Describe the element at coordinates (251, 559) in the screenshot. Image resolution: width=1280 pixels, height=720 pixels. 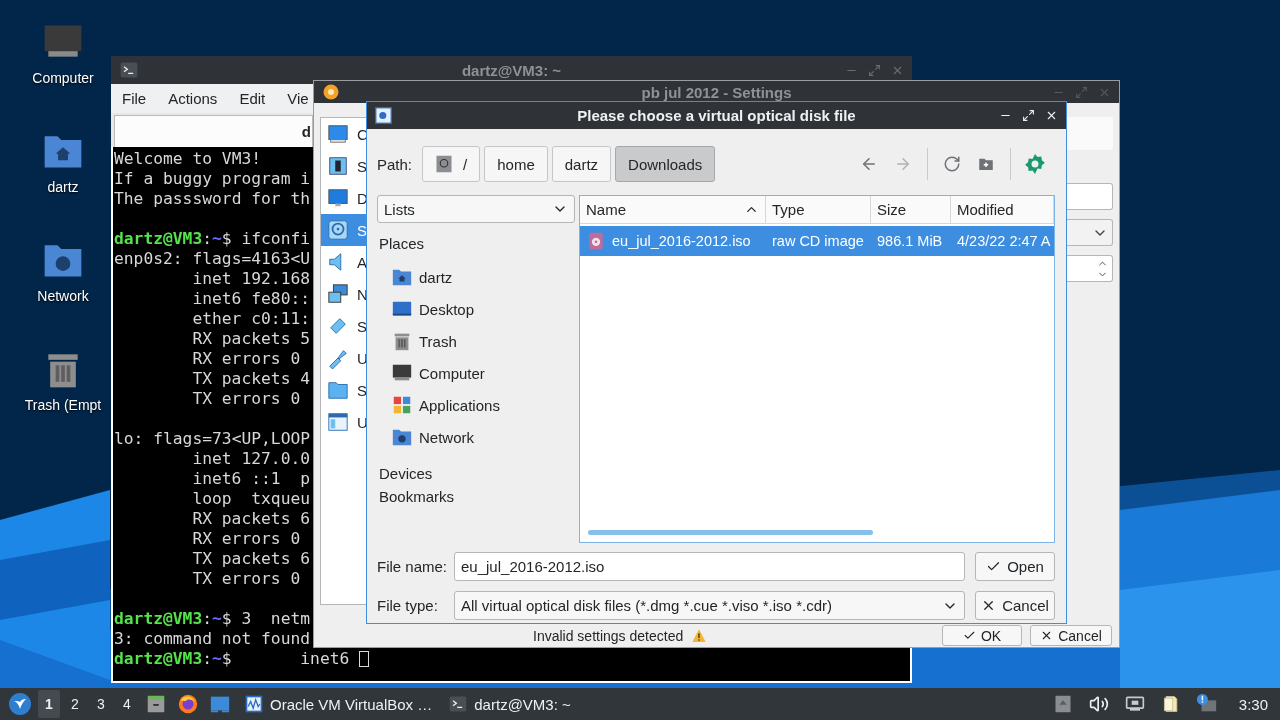
I see `terminal-line: TX packets 6` at that location.